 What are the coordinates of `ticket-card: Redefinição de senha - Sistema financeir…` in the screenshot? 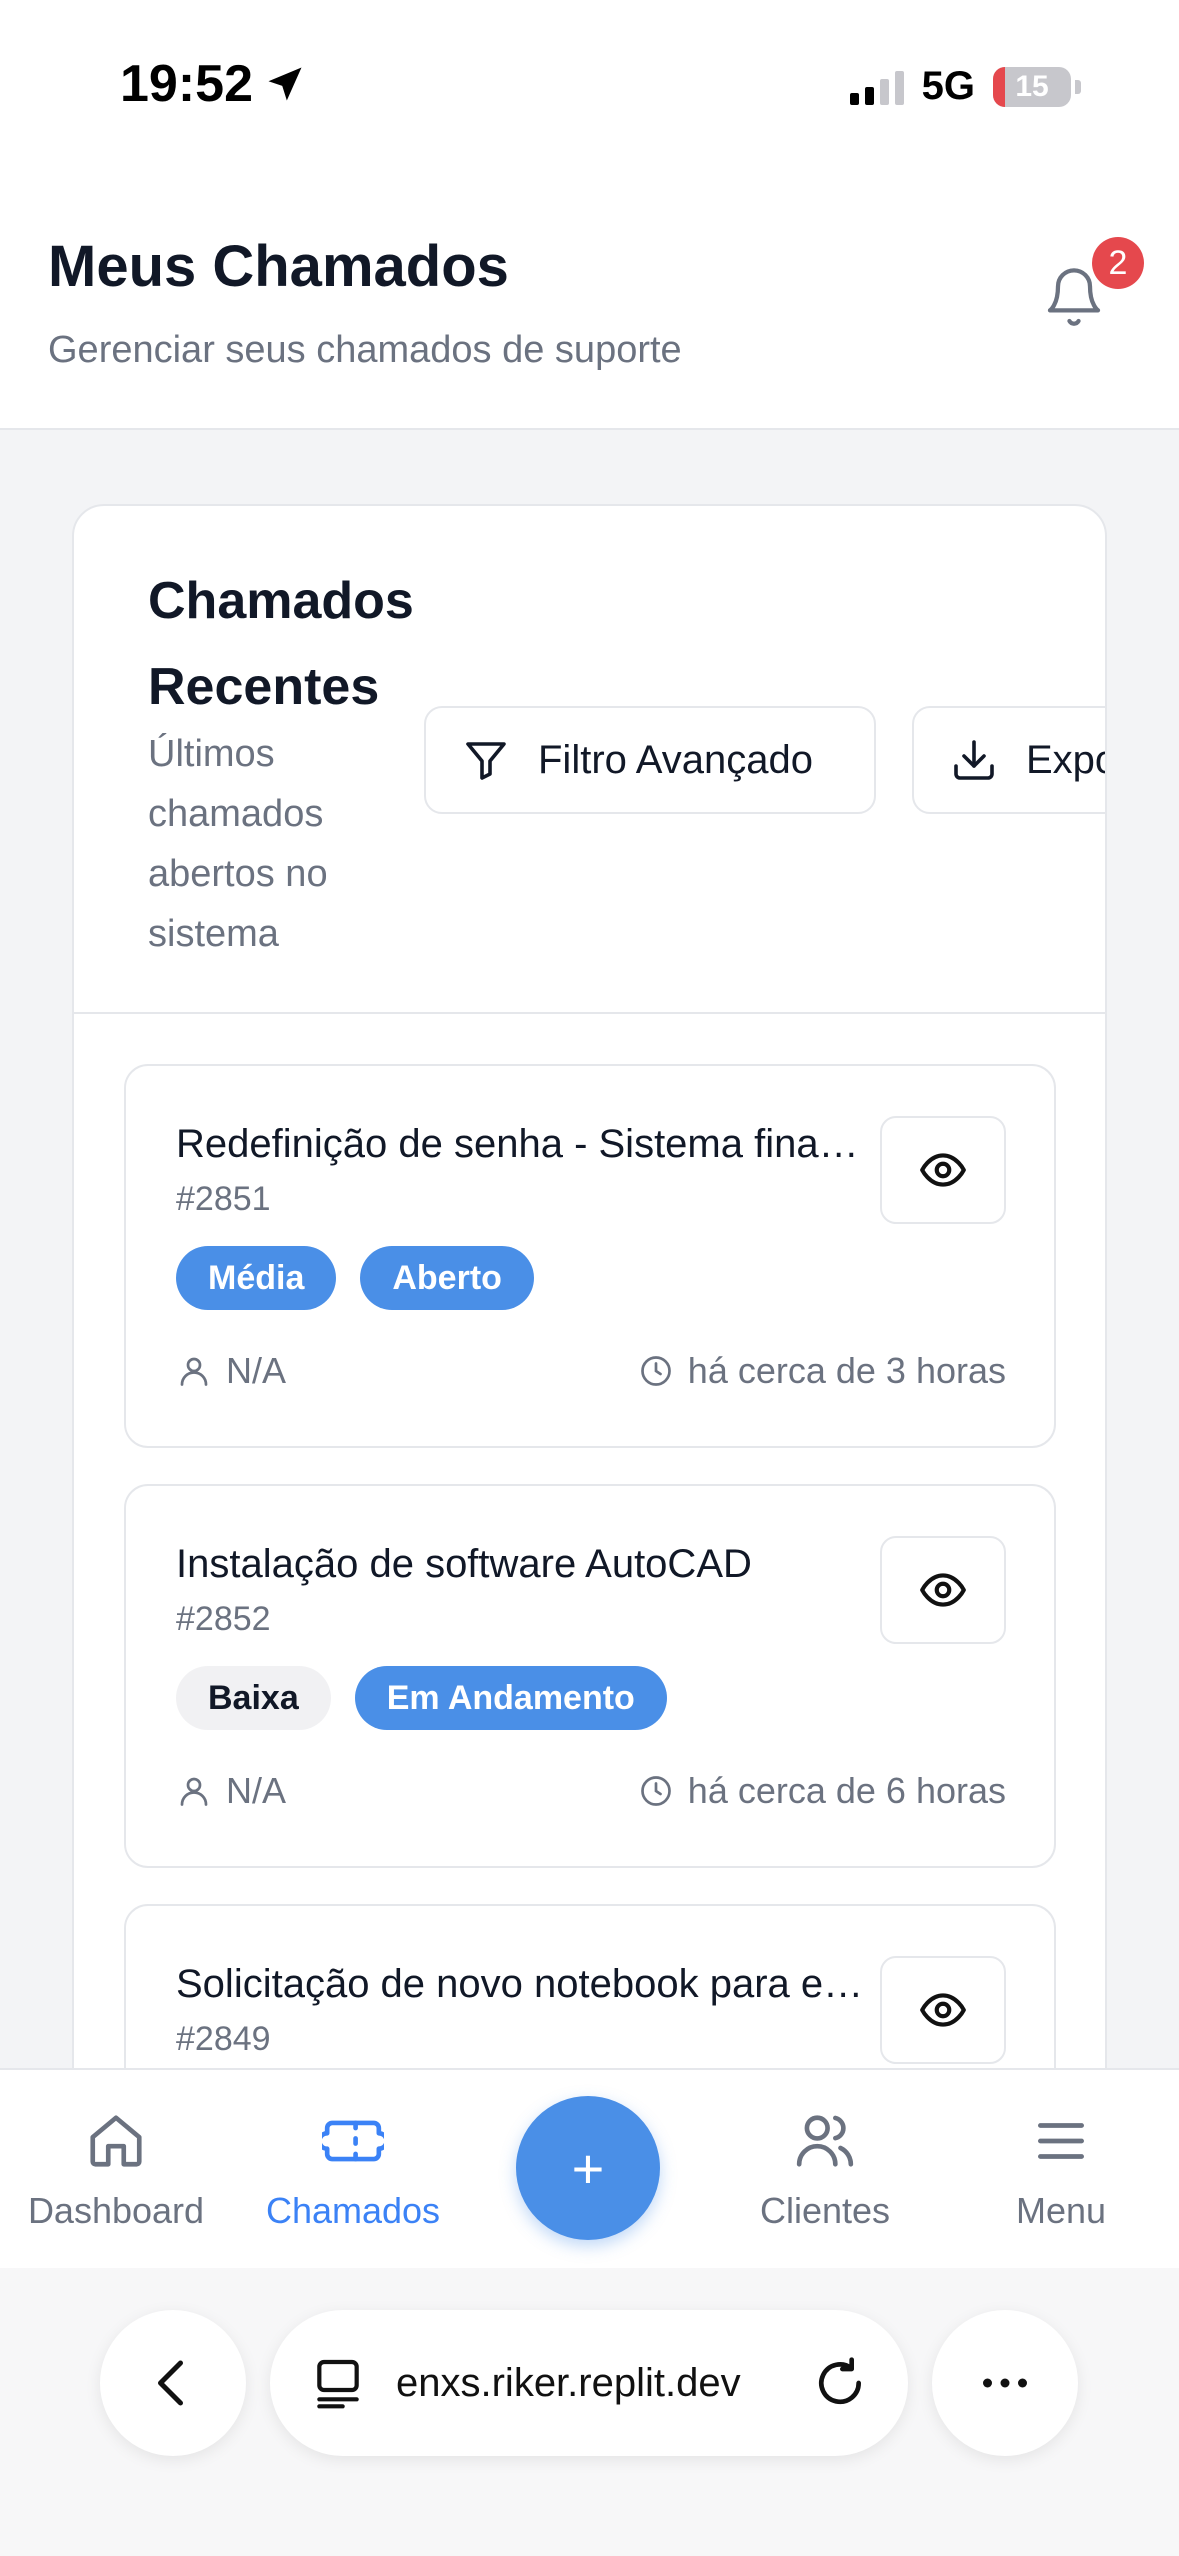 It's located at (590, 1256).